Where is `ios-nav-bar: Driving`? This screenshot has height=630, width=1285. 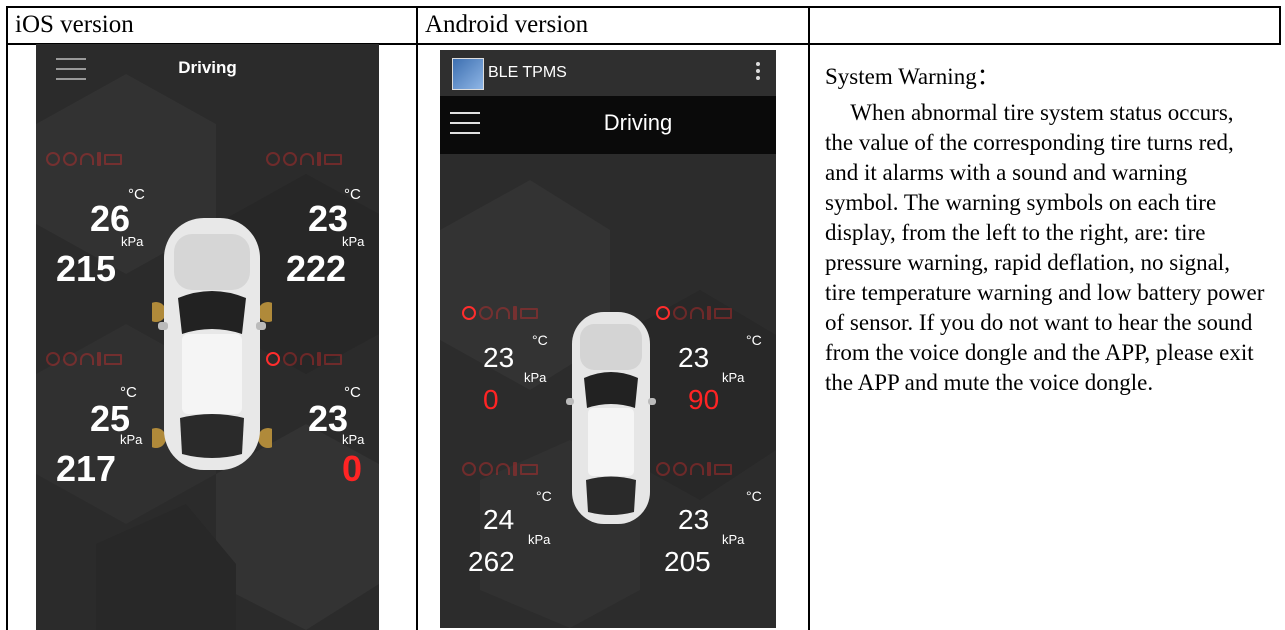 ios-nav-bar: Driving is located at coordinates (207, 67).